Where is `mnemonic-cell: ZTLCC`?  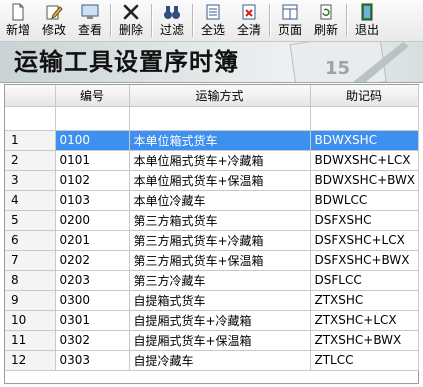 mnemonic-cell: ZTLCC is located at coordinates (364, 360).